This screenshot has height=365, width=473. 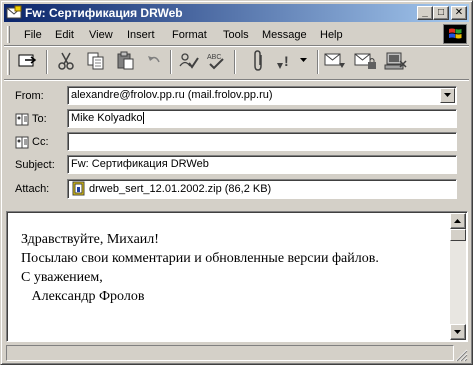 I want to click on spelling-icon: ABC, so click(x=215, y=62).